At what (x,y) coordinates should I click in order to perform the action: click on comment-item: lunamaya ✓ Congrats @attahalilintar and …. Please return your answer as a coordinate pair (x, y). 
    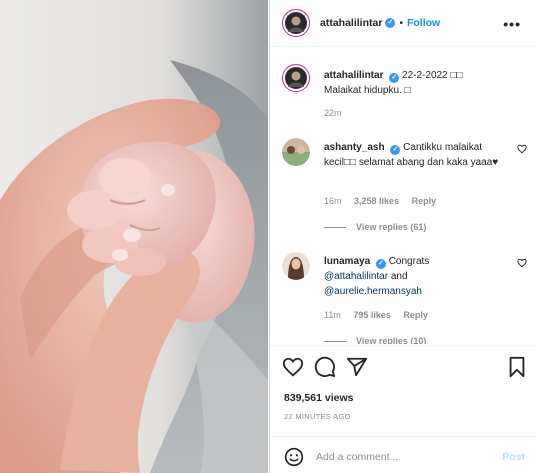
    Looking at the image, I should click on (404, 298).